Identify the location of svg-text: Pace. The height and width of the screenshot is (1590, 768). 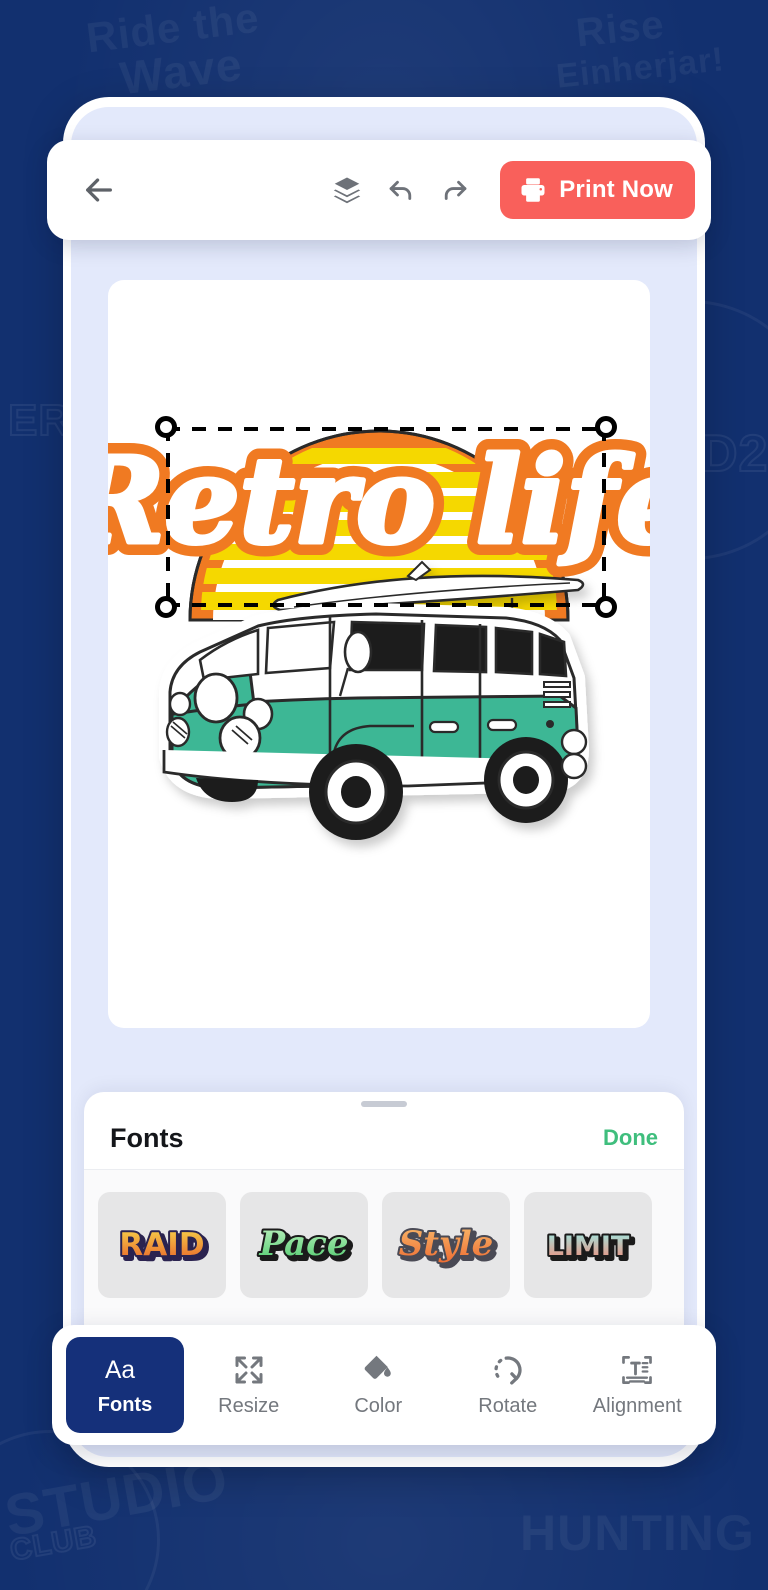
(303, 1244).